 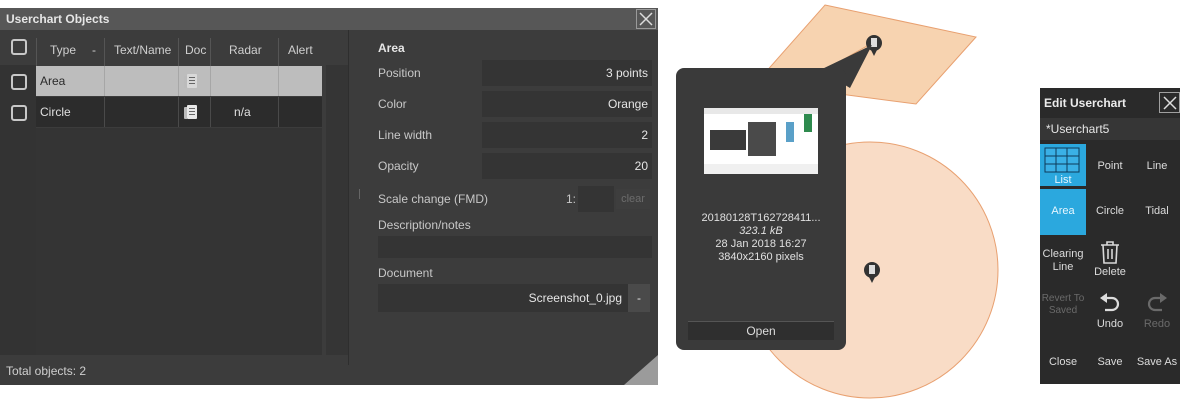 I want to click on properties-heading: Area, so click(x=391, y=48).